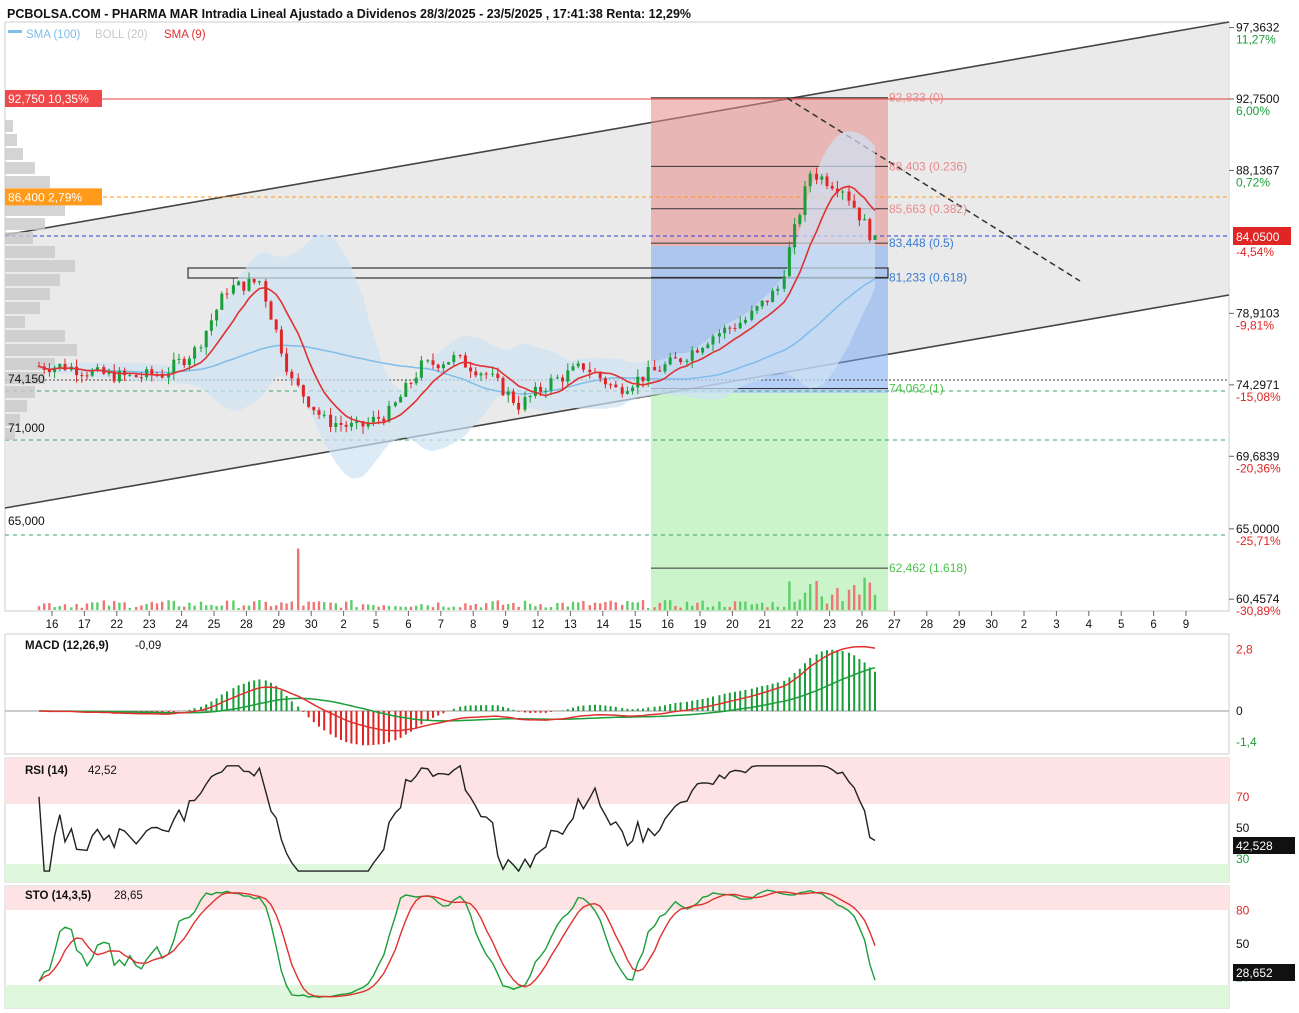 The height and width of the screenshot is (1013, 1299). What do you see at coordinates (181, 625) in the screenshot?
I see `date-label: 24` at bounding box center [181, 625].